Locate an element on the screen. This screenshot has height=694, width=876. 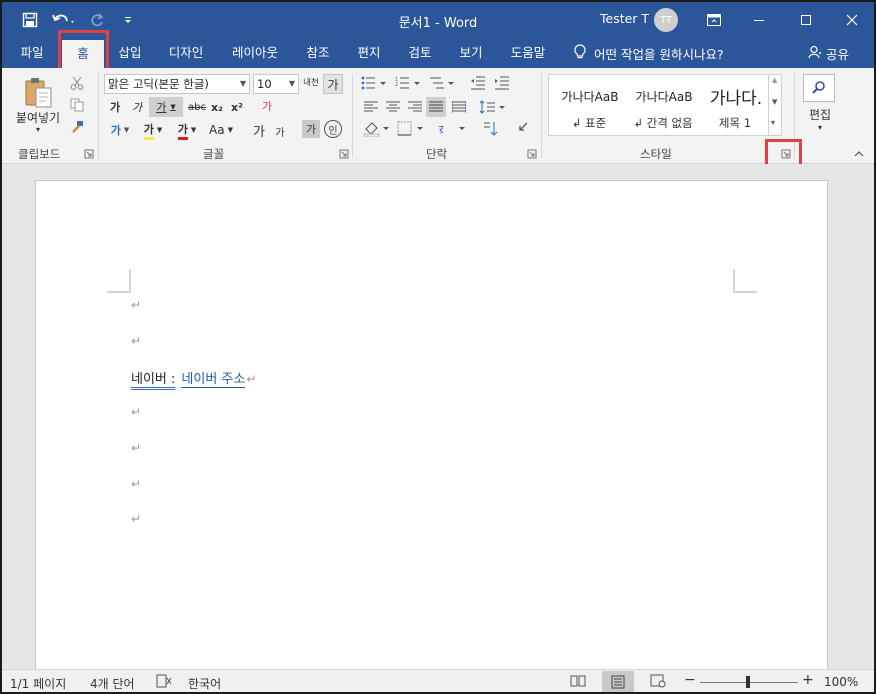
editing-button: 편집 is located at coordinates (820, 114).